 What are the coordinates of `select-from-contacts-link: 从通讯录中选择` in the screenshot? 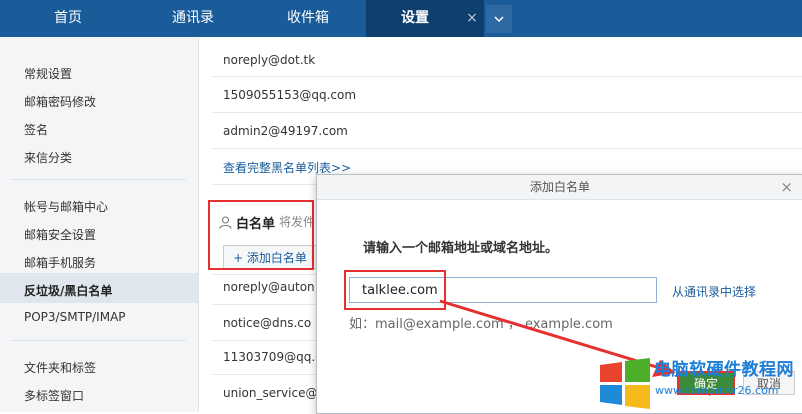 It's located at (714, 291).